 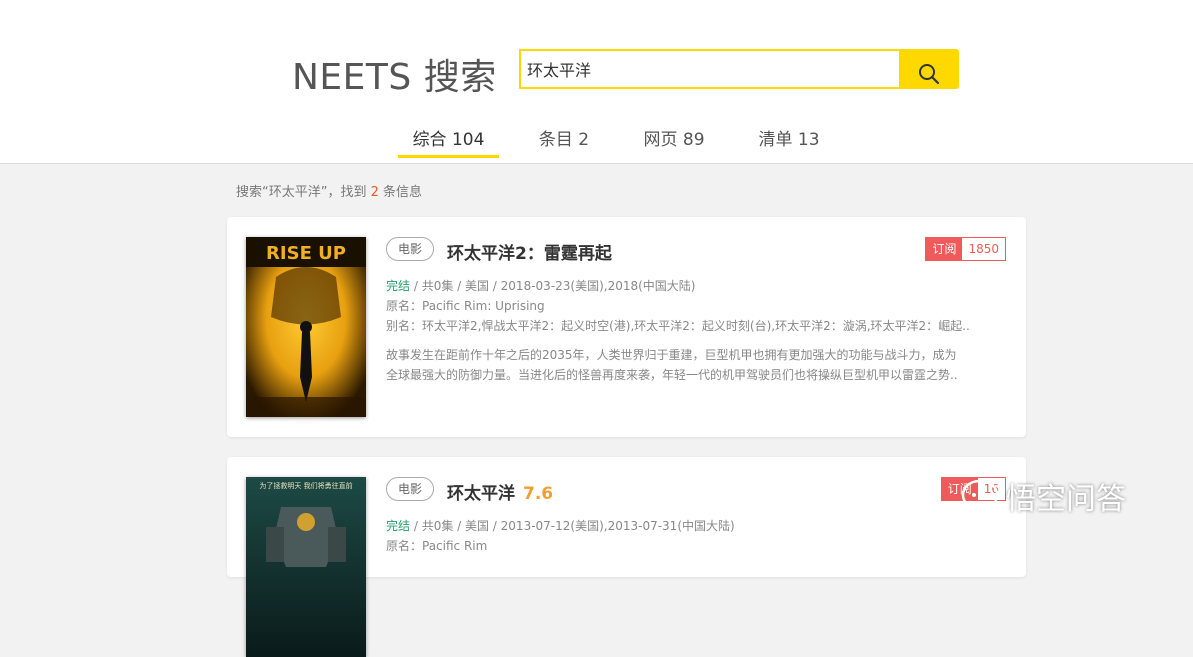 I want to click on site-logo: NEETS 搜索, so click(x=394, y=74).